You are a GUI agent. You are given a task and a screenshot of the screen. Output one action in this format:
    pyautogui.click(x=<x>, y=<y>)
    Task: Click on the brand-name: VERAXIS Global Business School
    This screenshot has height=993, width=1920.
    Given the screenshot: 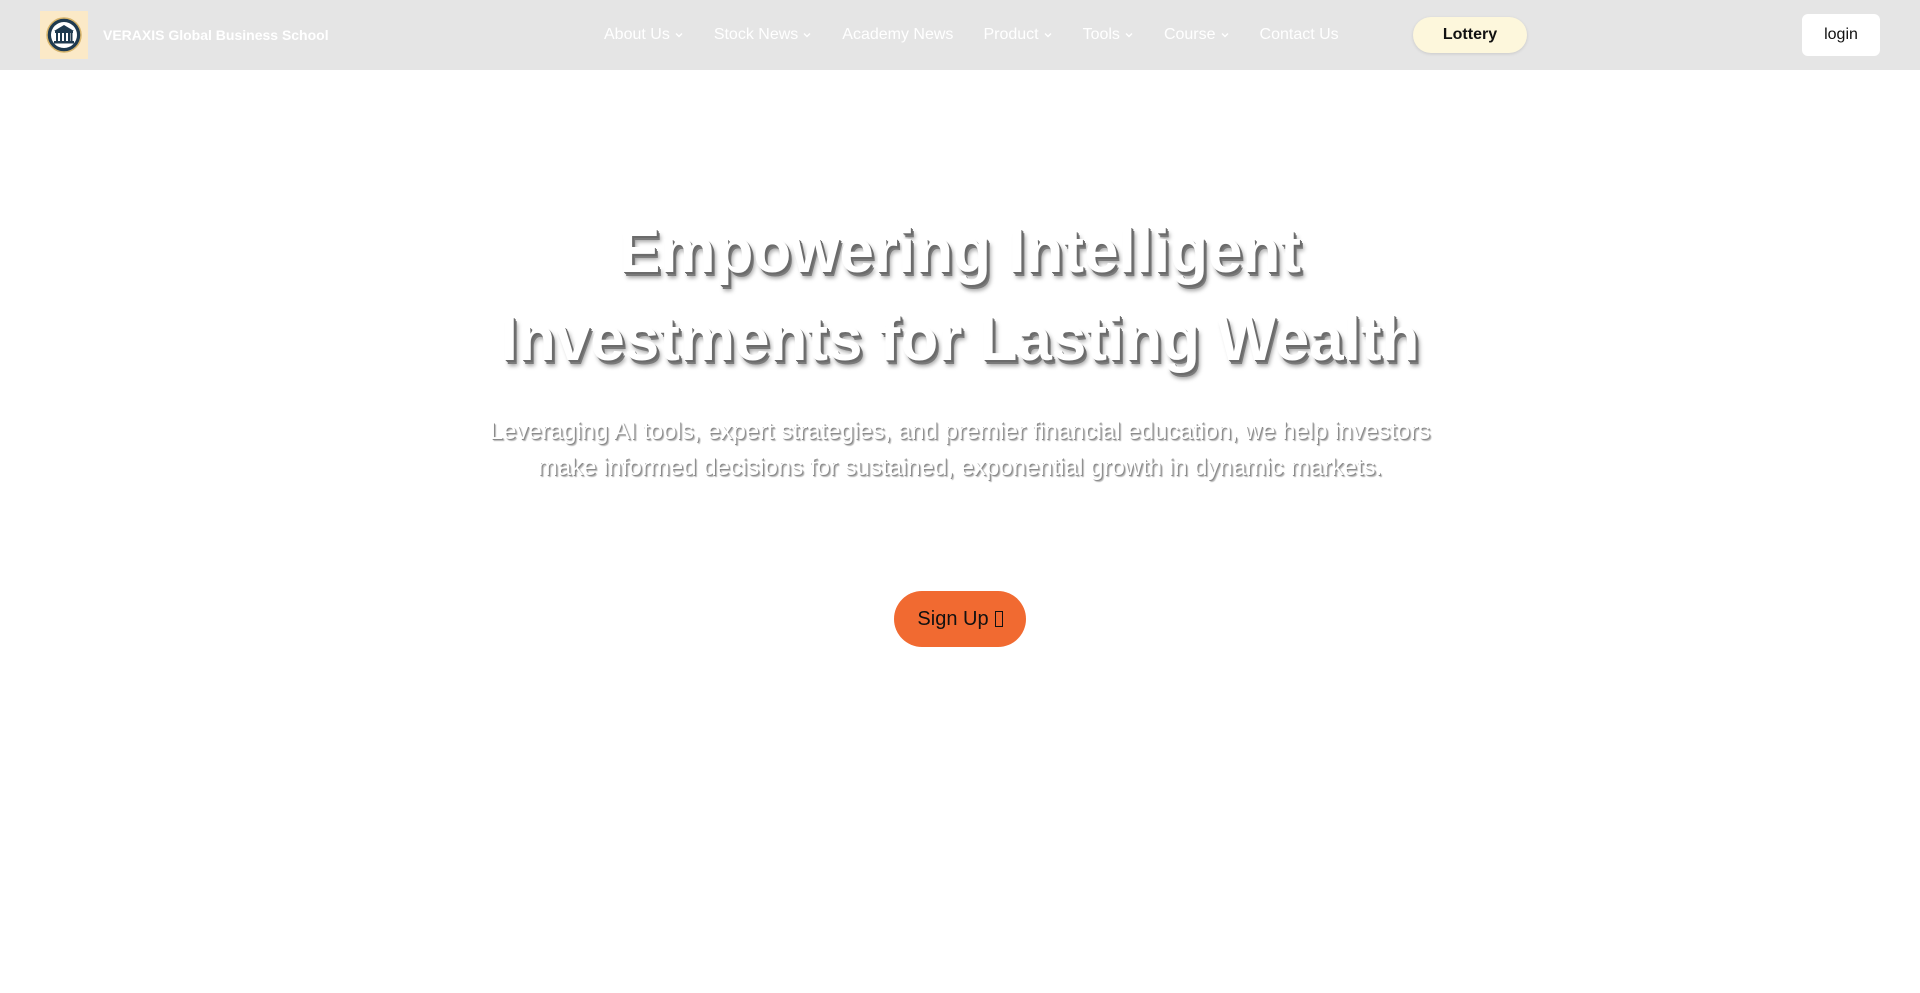 What is the action you would take?
    pyautogui.click(x=216, y=35)
    